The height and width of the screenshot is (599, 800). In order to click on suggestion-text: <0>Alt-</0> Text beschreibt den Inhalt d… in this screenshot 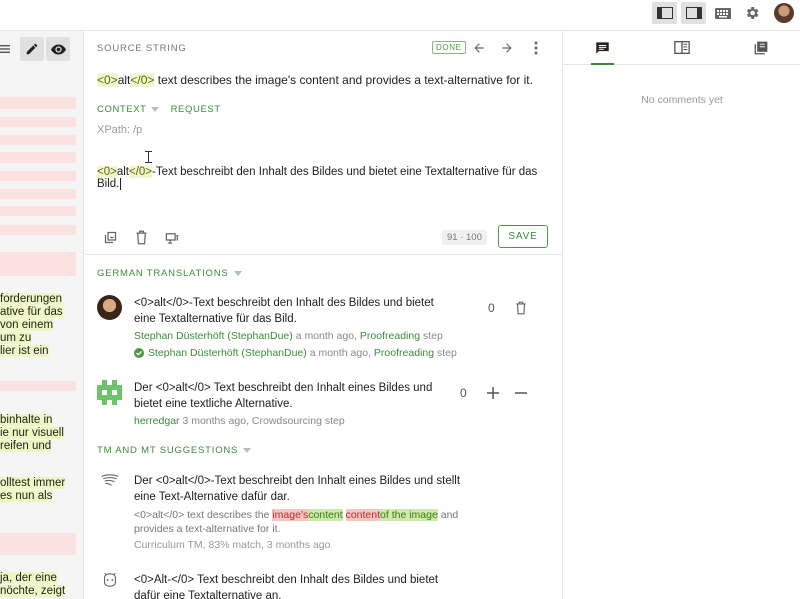, I will do `click(286, 586)`.